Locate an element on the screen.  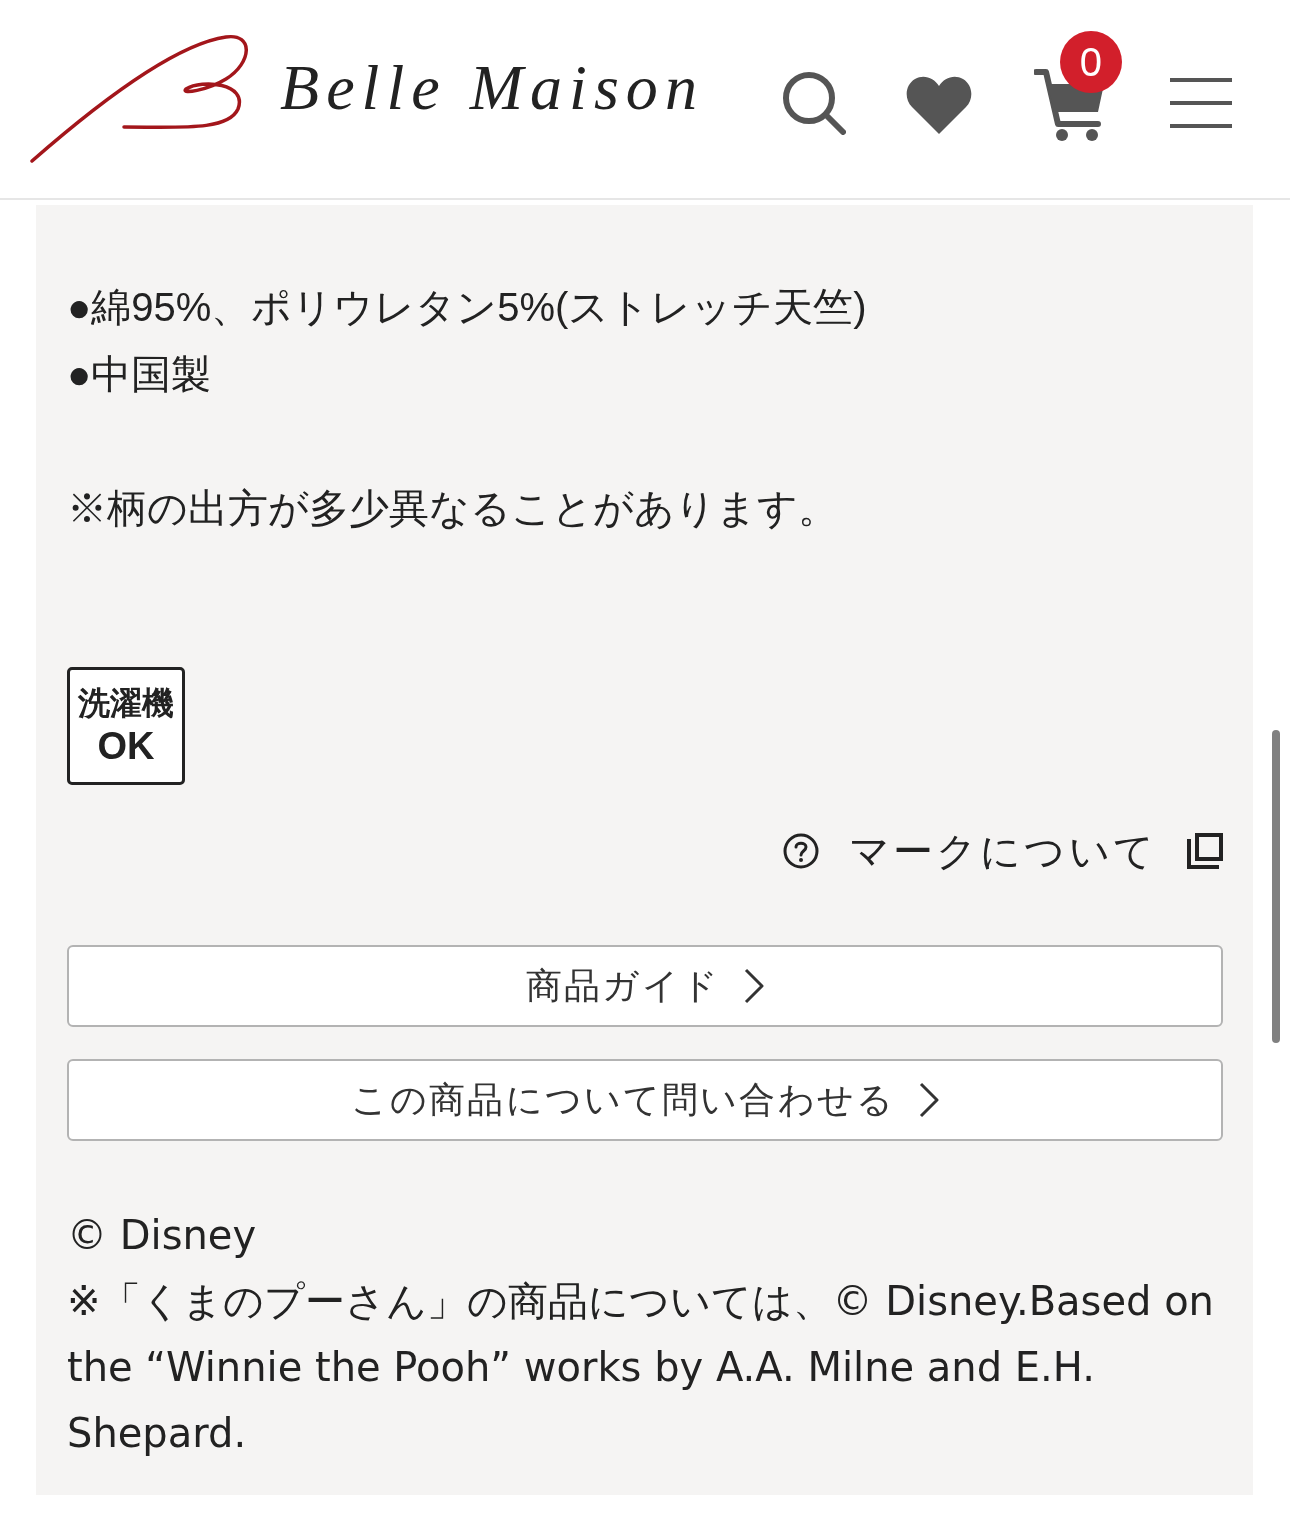
cart-count-badge: 0 is located at coordinates (1090, 62).